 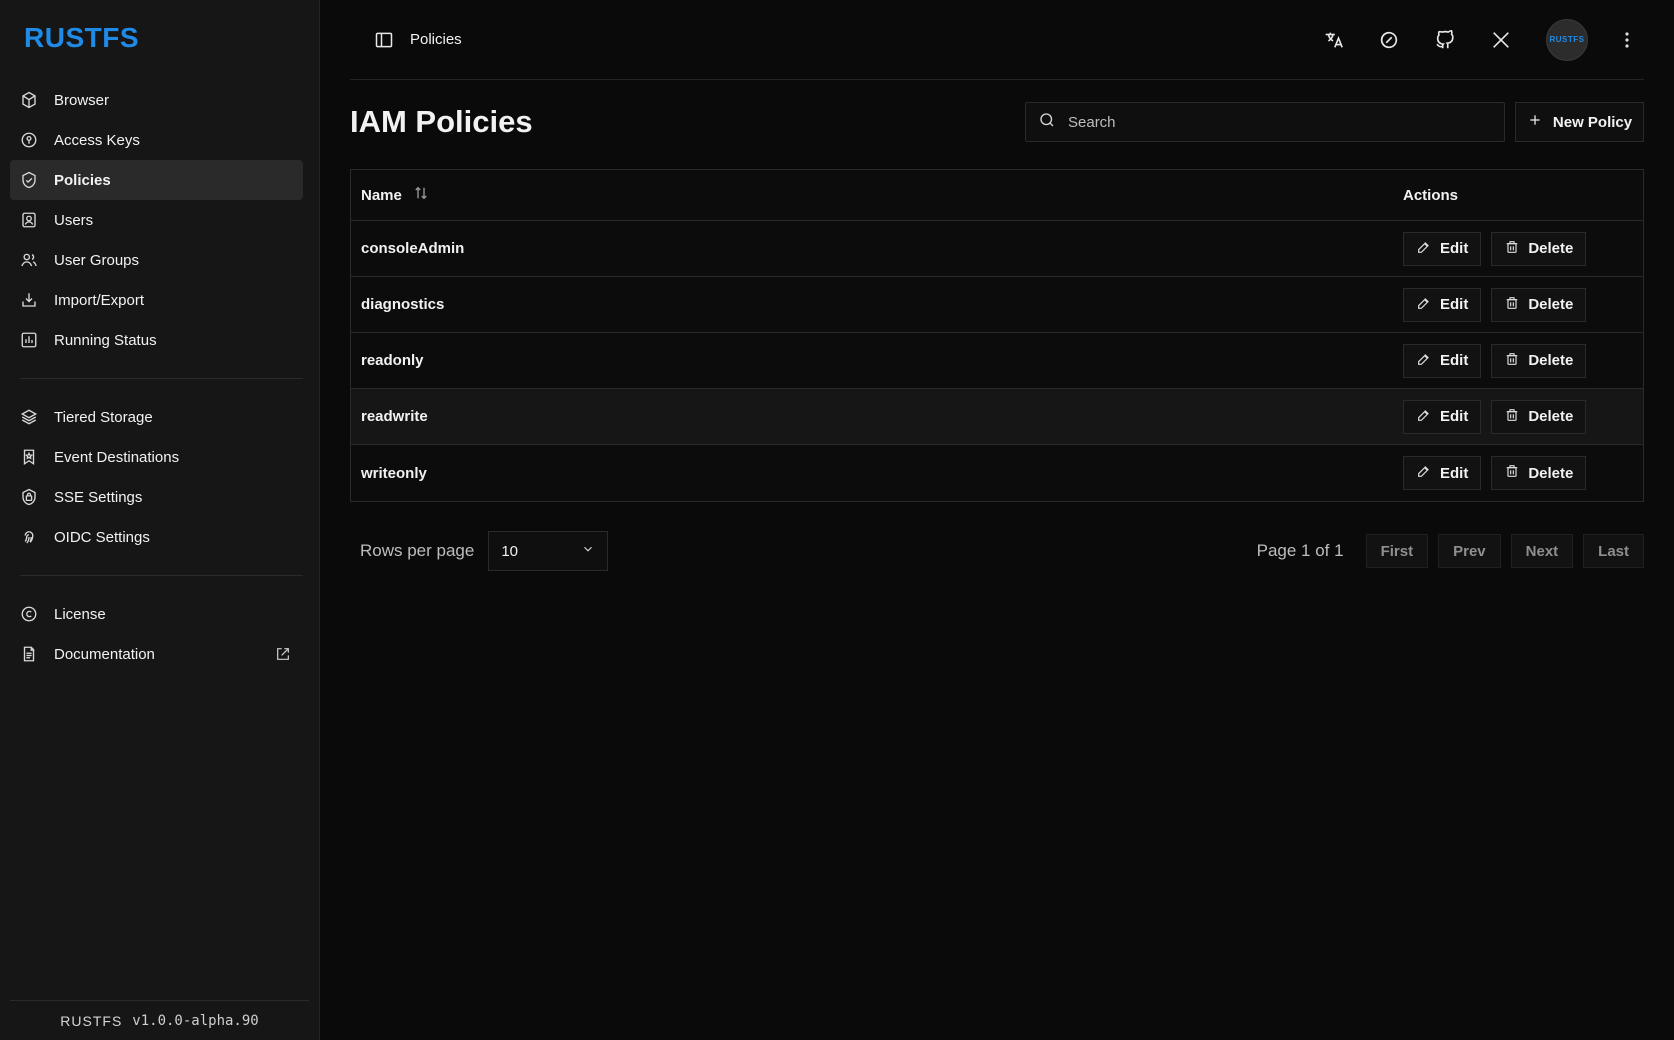 I want to click on external-link-icon, so click(x=283, y=654).